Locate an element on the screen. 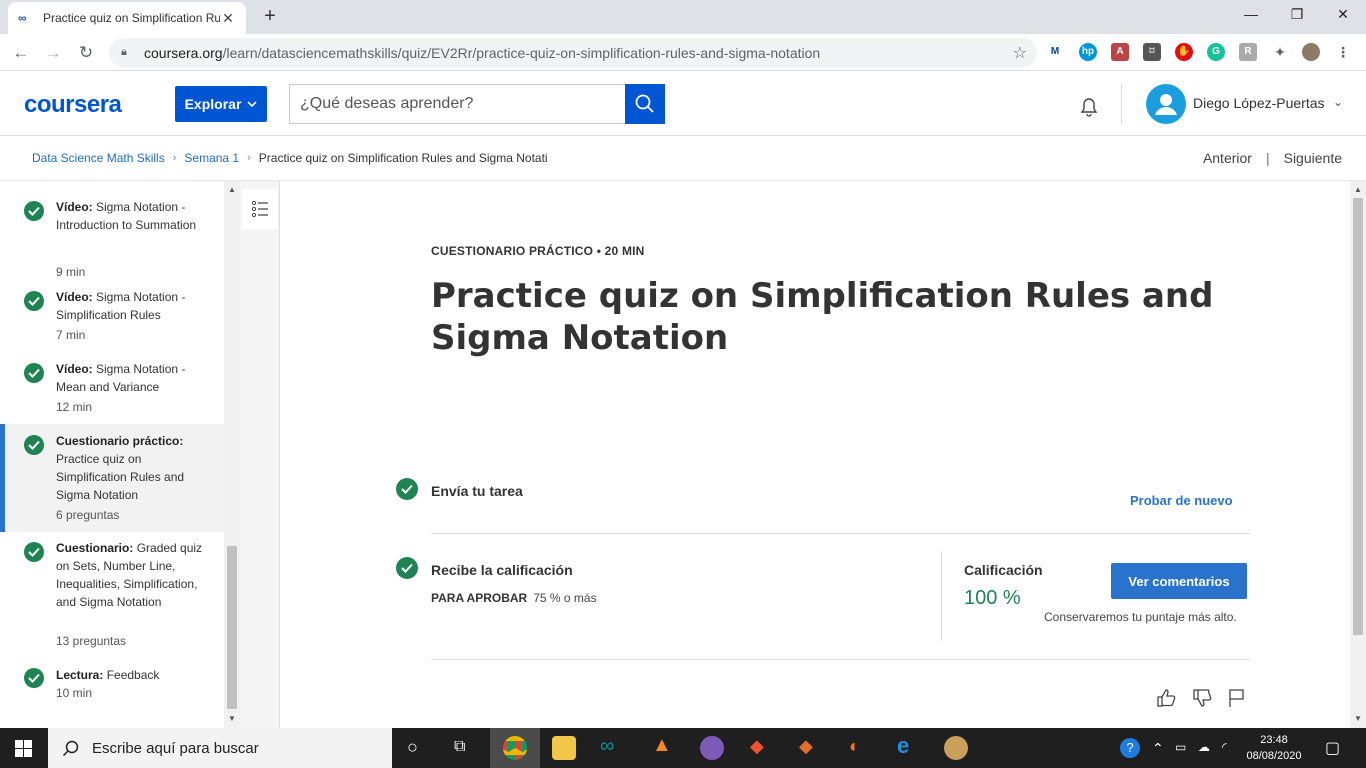 The width and height of the screenshot is (1366, 768). jupyter-icon: ◐ is located at coordinates (854, 746).